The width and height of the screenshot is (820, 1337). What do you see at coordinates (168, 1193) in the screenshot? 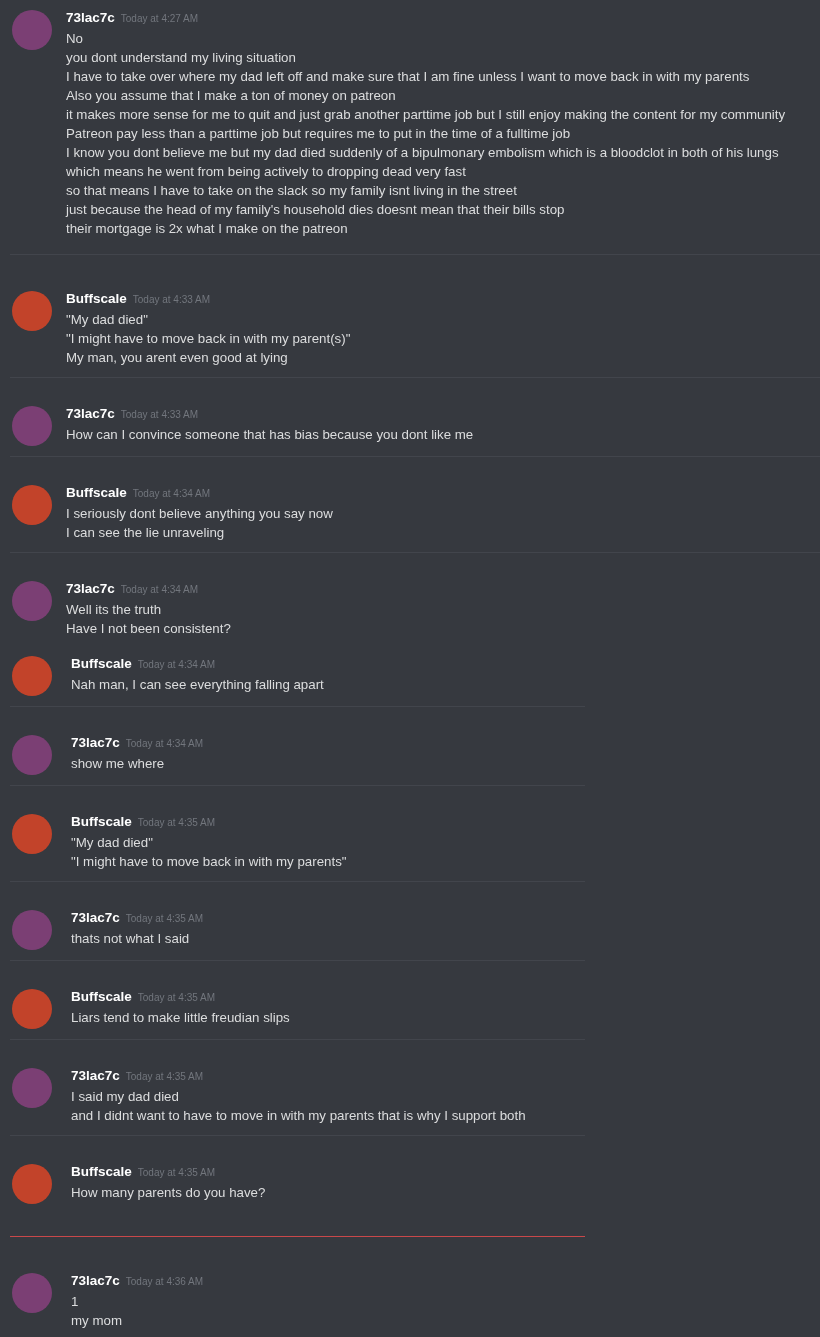
I see `message-text: How many parents do you have?` at bounding box center [168, 1193].